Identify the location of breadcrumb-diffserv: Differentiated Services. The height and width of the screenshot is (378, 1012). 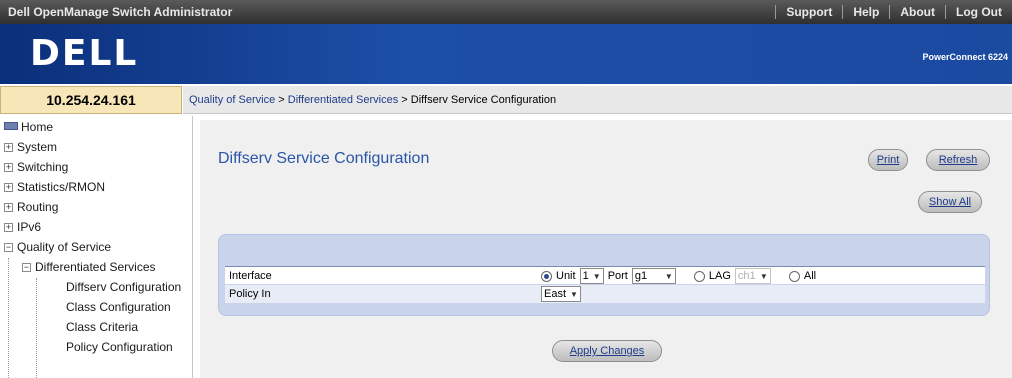
(343, 100).